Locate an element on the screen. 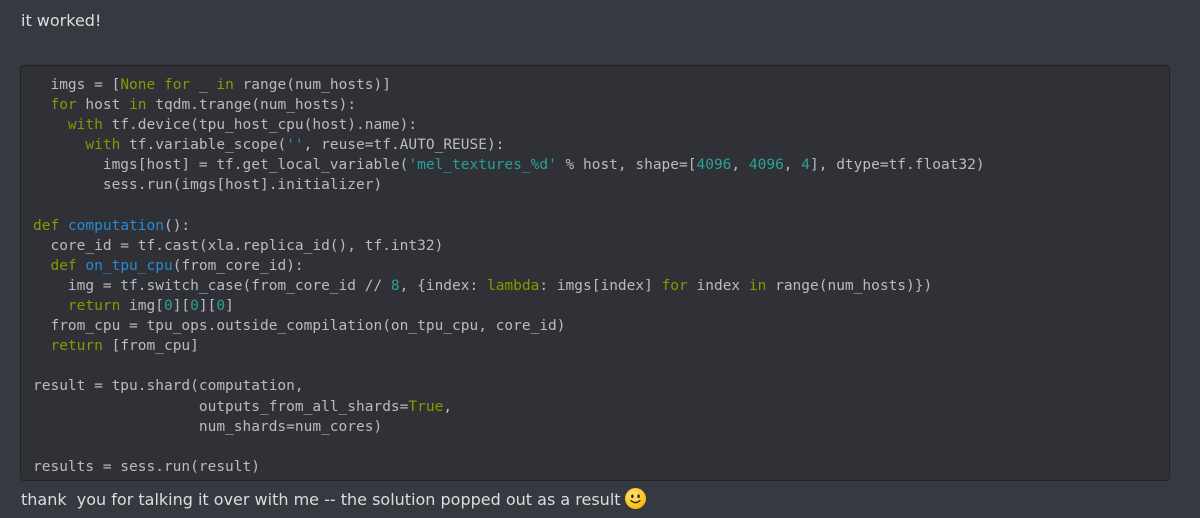 Image resolution: width=1200 pixels, height=518 pixels. code-line: results = sess.run(result) is located at coordinates (146, 466).